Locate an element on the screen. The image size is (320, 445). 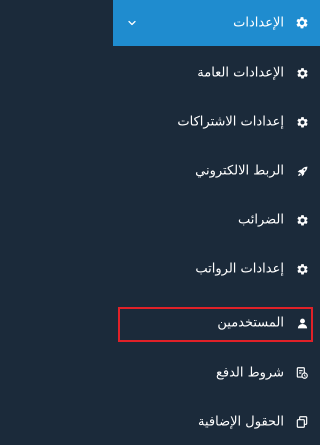
sidebar-item-payment-terms: شروط الدفع is located at coordinates (216, 373).